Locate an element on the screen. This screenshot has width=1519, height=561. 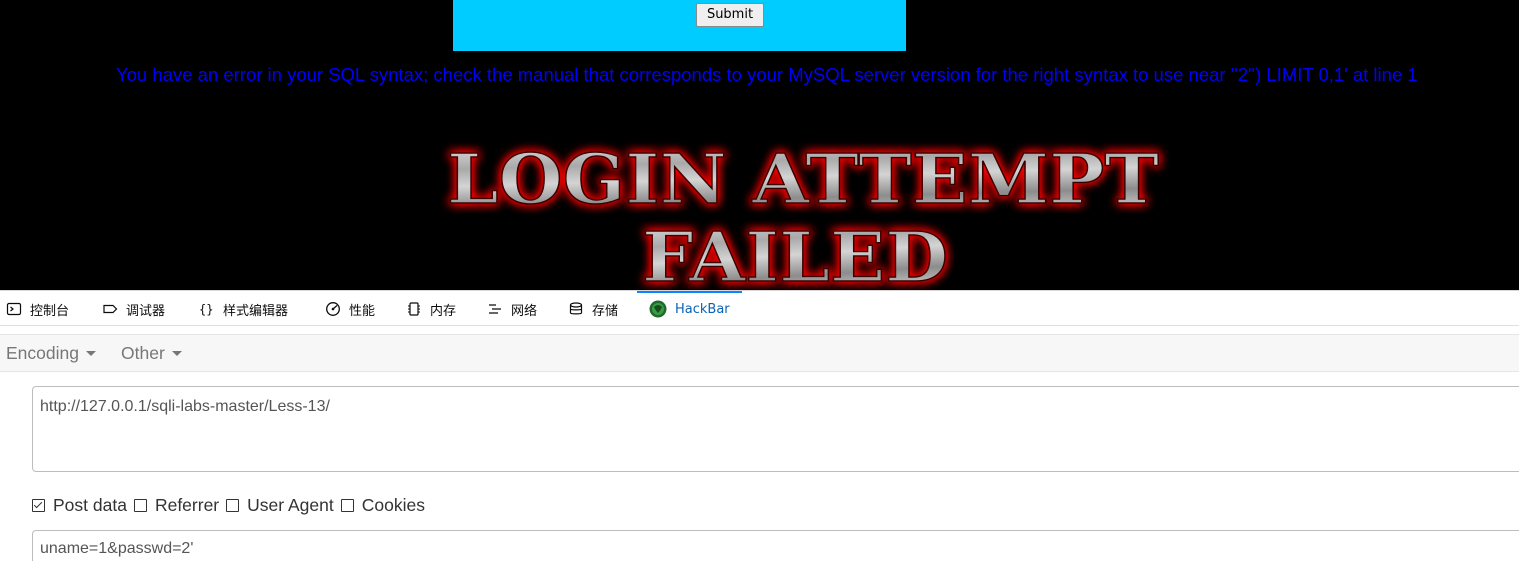
tab-console: 控制台 is located at coordinates (37, 309).